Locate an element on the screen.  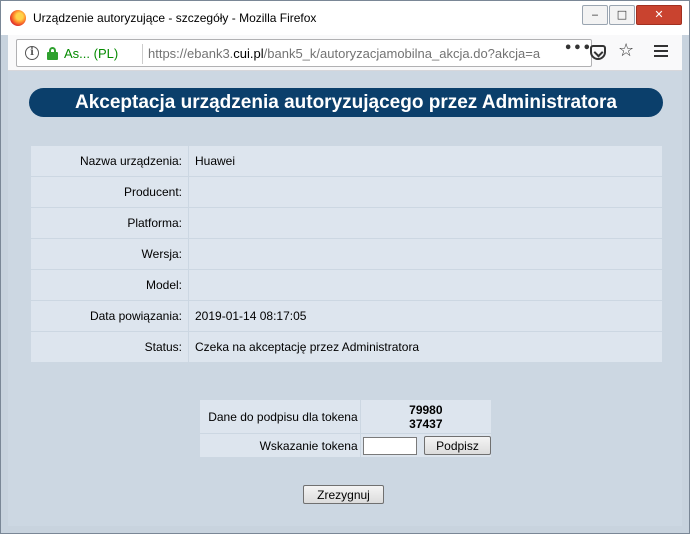
table-row: Dane do podpisu dla tokena 79980 37437 is located at coordinates (346, 416).